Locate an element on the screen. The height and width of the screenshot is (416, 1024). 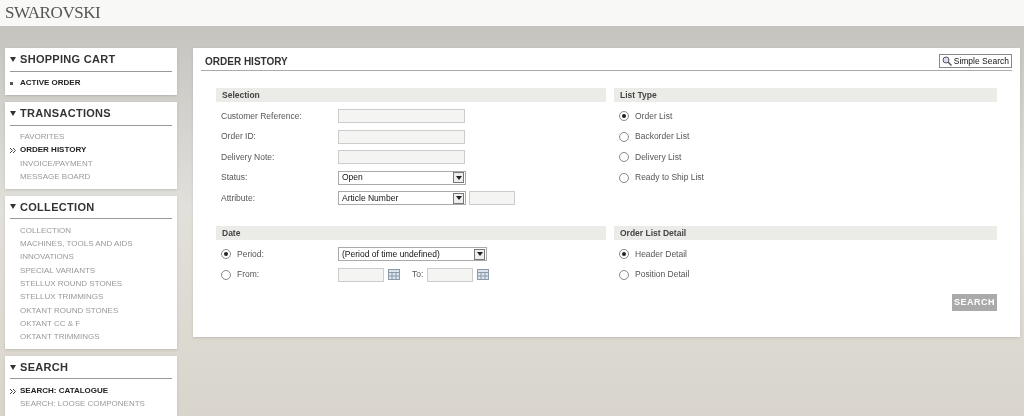
simple-search-button: Simple Search is located at coordinates (975, 61).